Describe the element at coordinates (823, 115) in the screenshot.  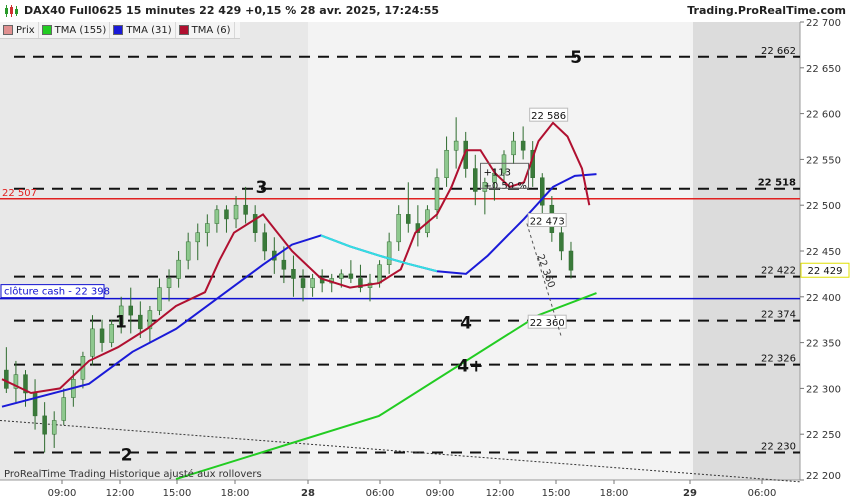
I see `y-tick-label: 22 600` at that location.